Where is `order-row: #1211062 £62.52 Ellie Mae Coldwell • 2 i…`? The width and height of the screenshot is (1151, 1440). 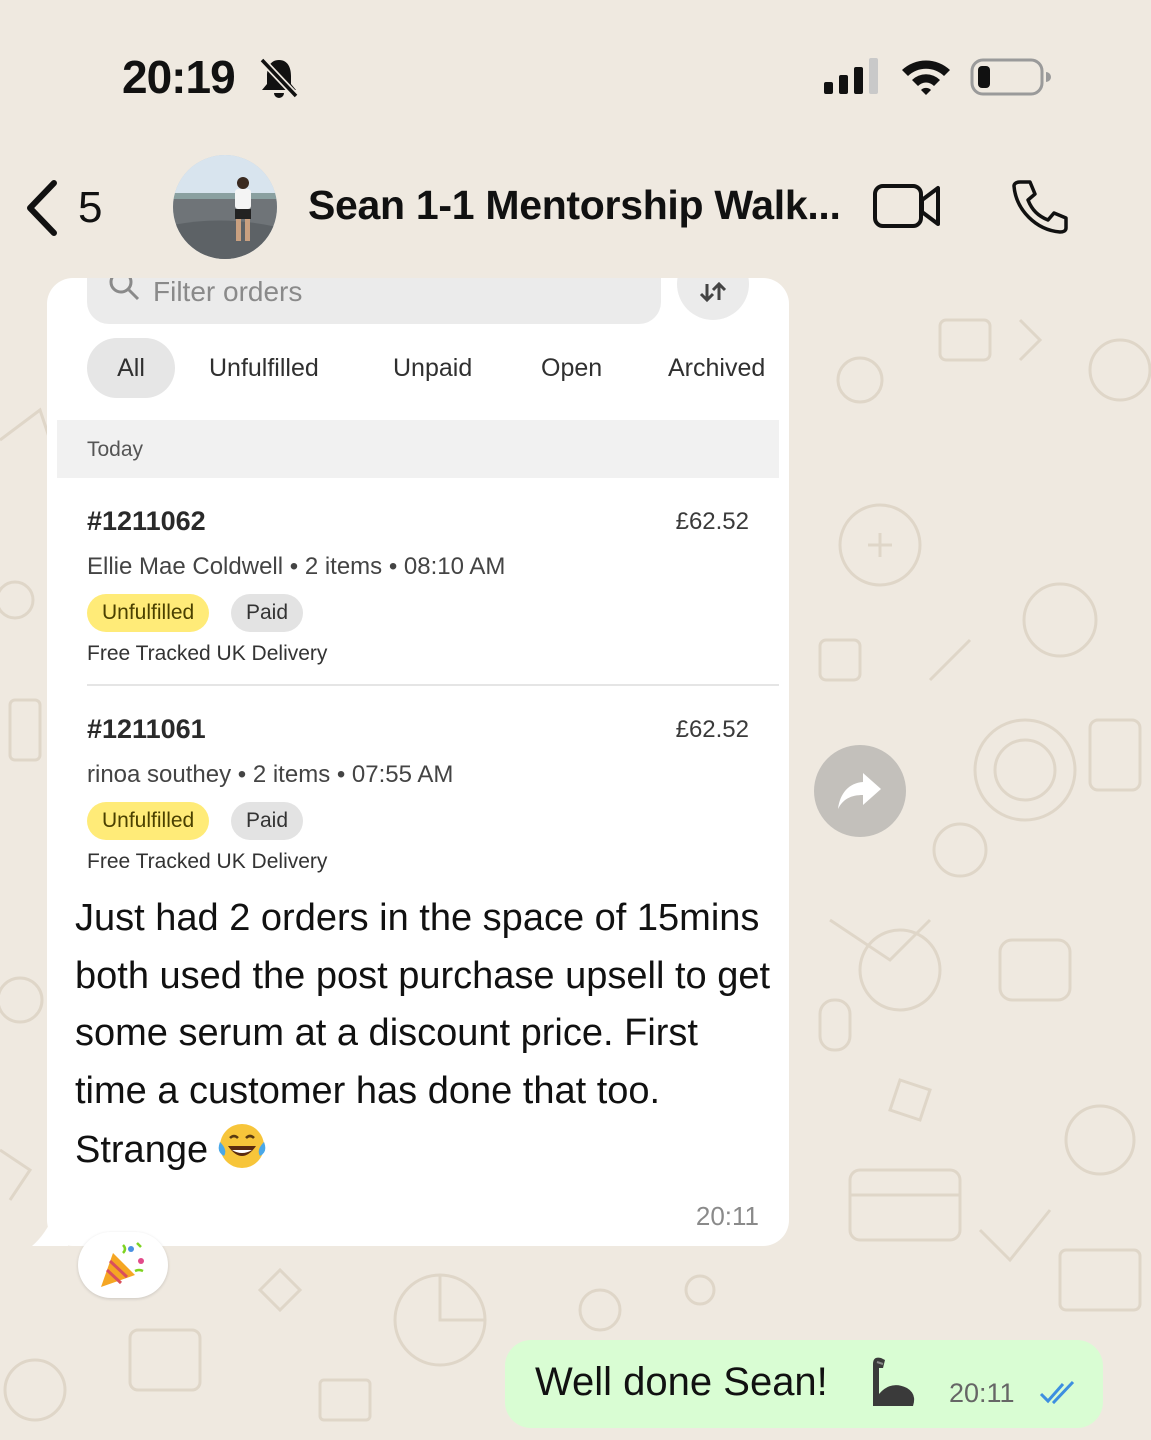
order-row: #1211062 £62.52 Ellie Mae Coldwell • 2 i… is located at coordinates (418, 601).